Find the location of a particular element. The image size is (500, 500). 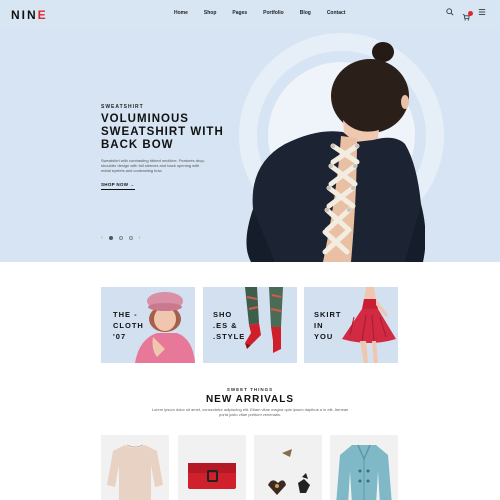

shop-now-link: SHOP NOW → is located at coordinates (118, 186).